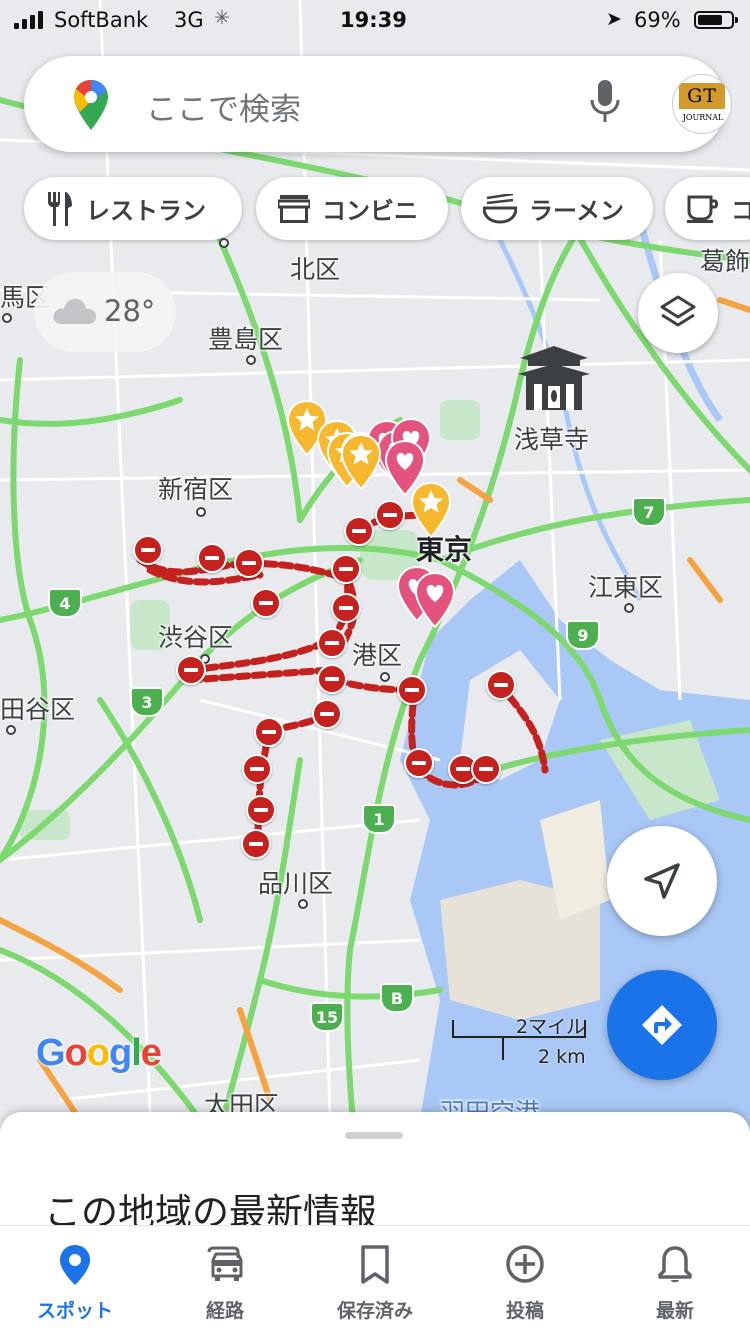 The width and height of the screenshot is (750, 1334). I want to click on avatar-logo-subtext: JOURNAL, so click(703, 117).